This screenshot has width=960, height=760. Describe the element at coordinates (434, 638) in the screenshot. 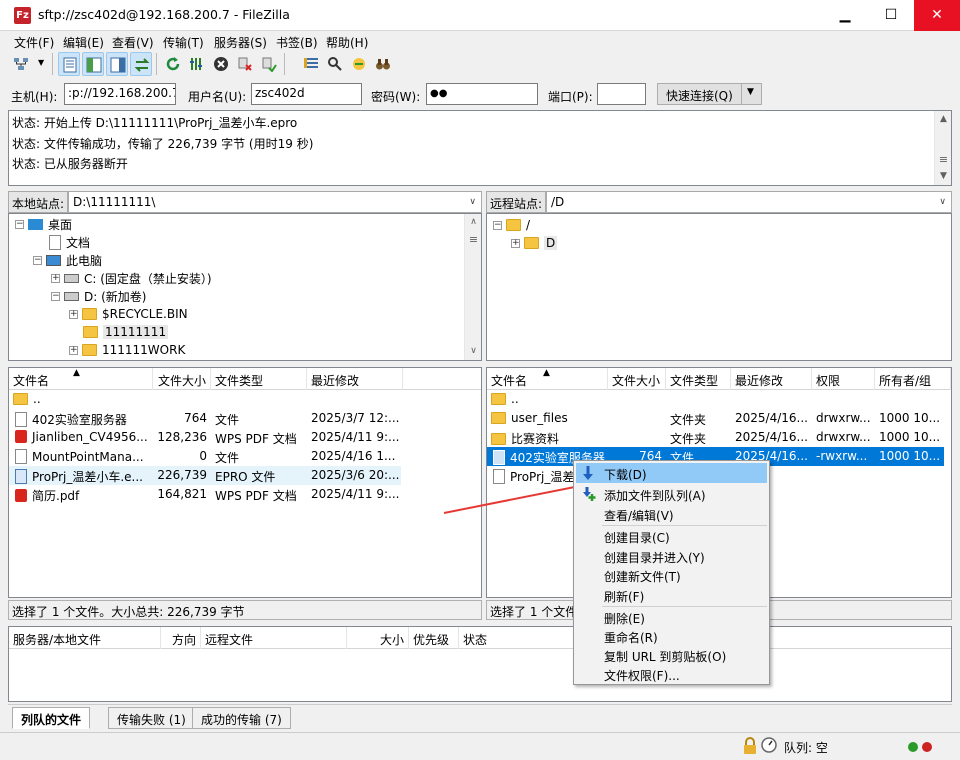

I see `column-header-priority: 优先级` at that location.